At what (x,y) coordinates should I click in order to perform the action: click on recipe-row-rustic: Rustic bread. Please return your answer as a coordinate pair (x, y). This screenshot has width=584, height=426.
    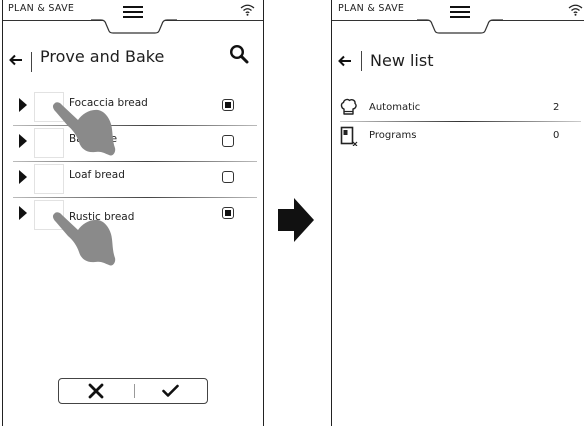
    Looking at the image, I should click on (133, 215).